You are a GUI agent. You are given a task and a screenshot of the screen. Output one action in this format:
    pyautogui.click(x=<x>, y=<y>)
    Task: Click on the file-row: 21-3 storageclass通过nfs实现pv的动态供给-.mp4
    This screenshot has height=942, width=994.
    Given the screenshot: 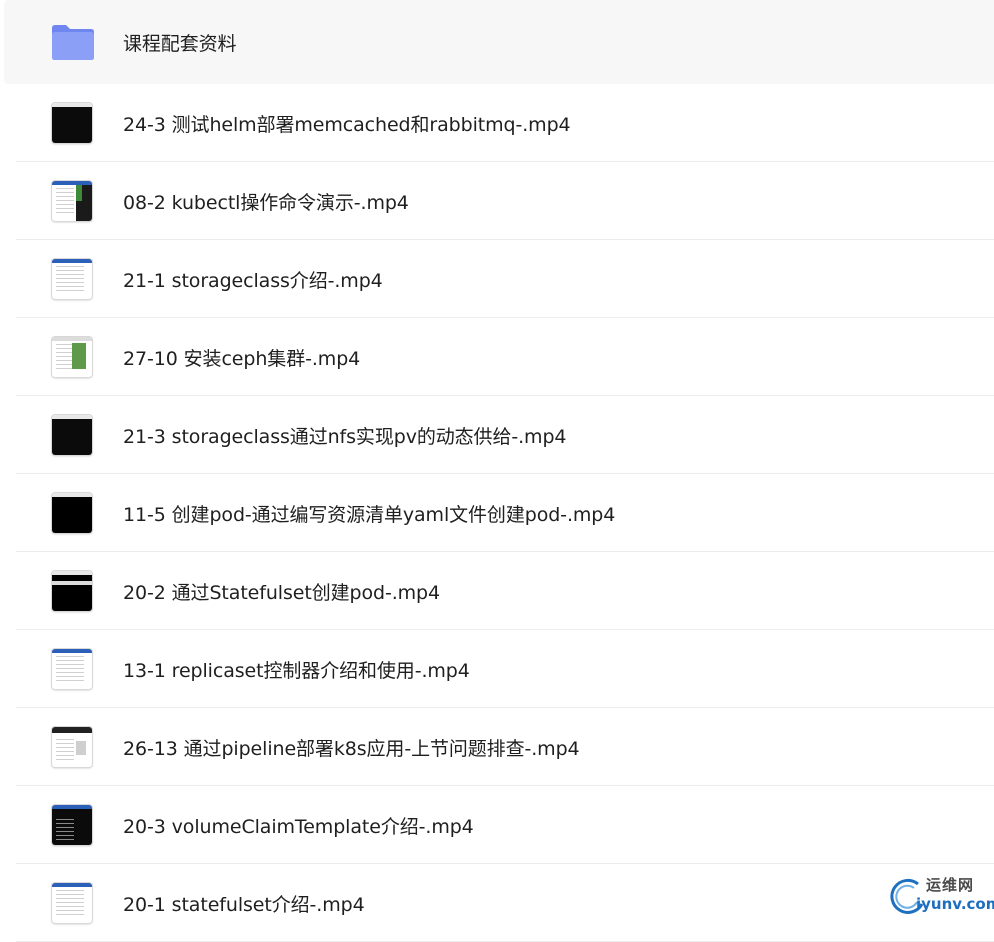 What is the action you would take?
    pyautogui.click(x=497, y=435)
    